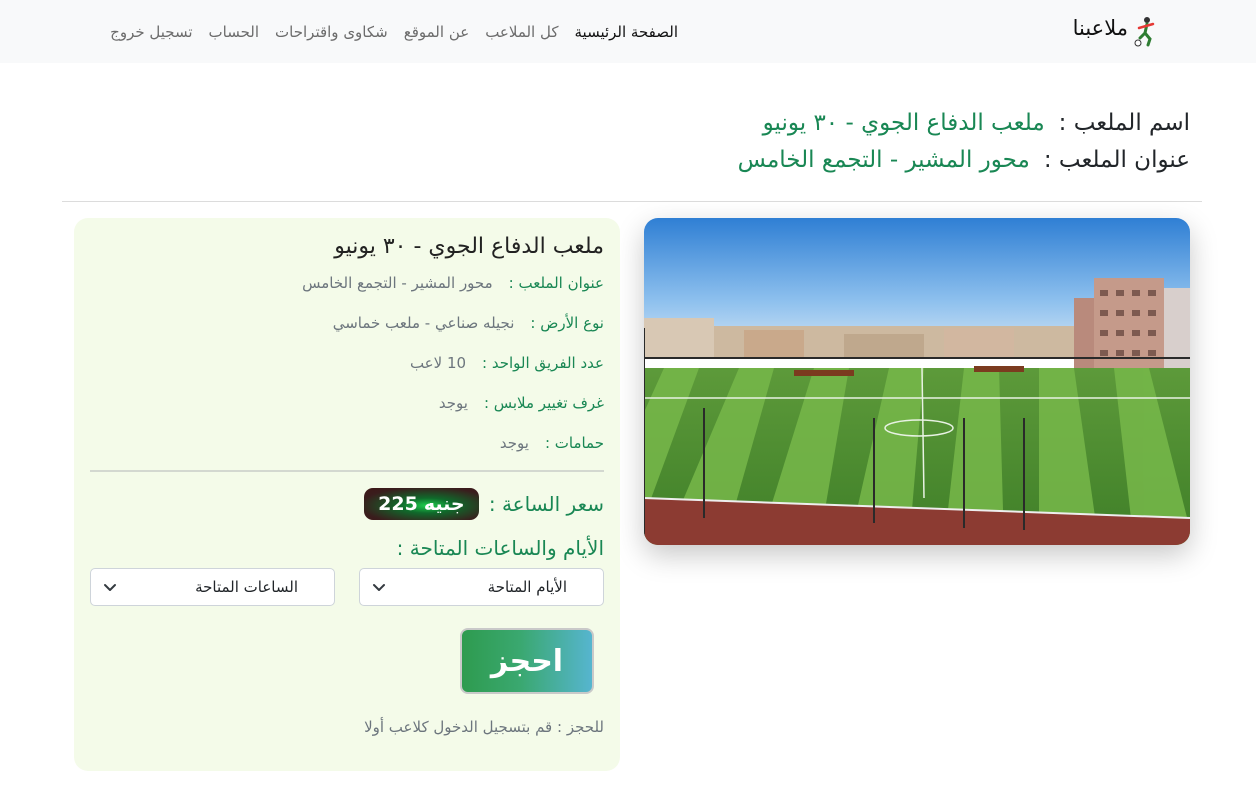  I want to click on detail-changing-rooms: غرف تغيير ملابس : يوجد, so click(521, 403).